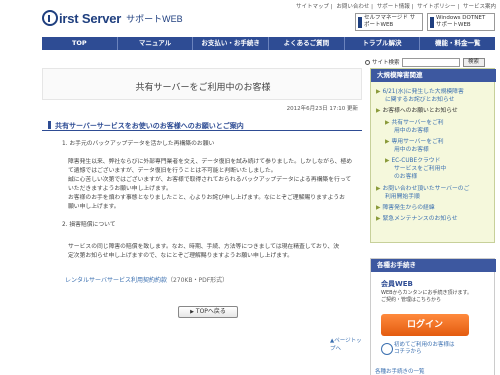 The image size is (500, 375). I want to click on ec-cube-line1: EC-CUBEクラウド, so click(415, 161).